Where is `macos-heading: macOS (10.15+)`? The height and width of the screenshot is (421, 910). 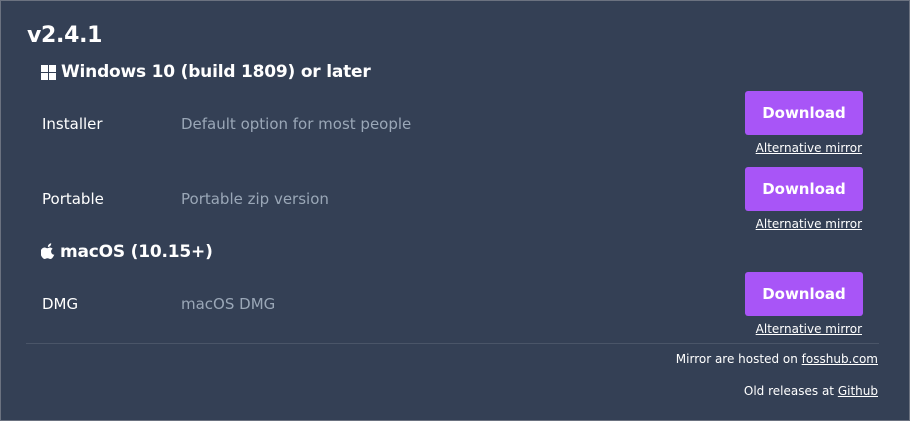
macos-heading: macOS (10.15+) is located at coordinates (126, 252).